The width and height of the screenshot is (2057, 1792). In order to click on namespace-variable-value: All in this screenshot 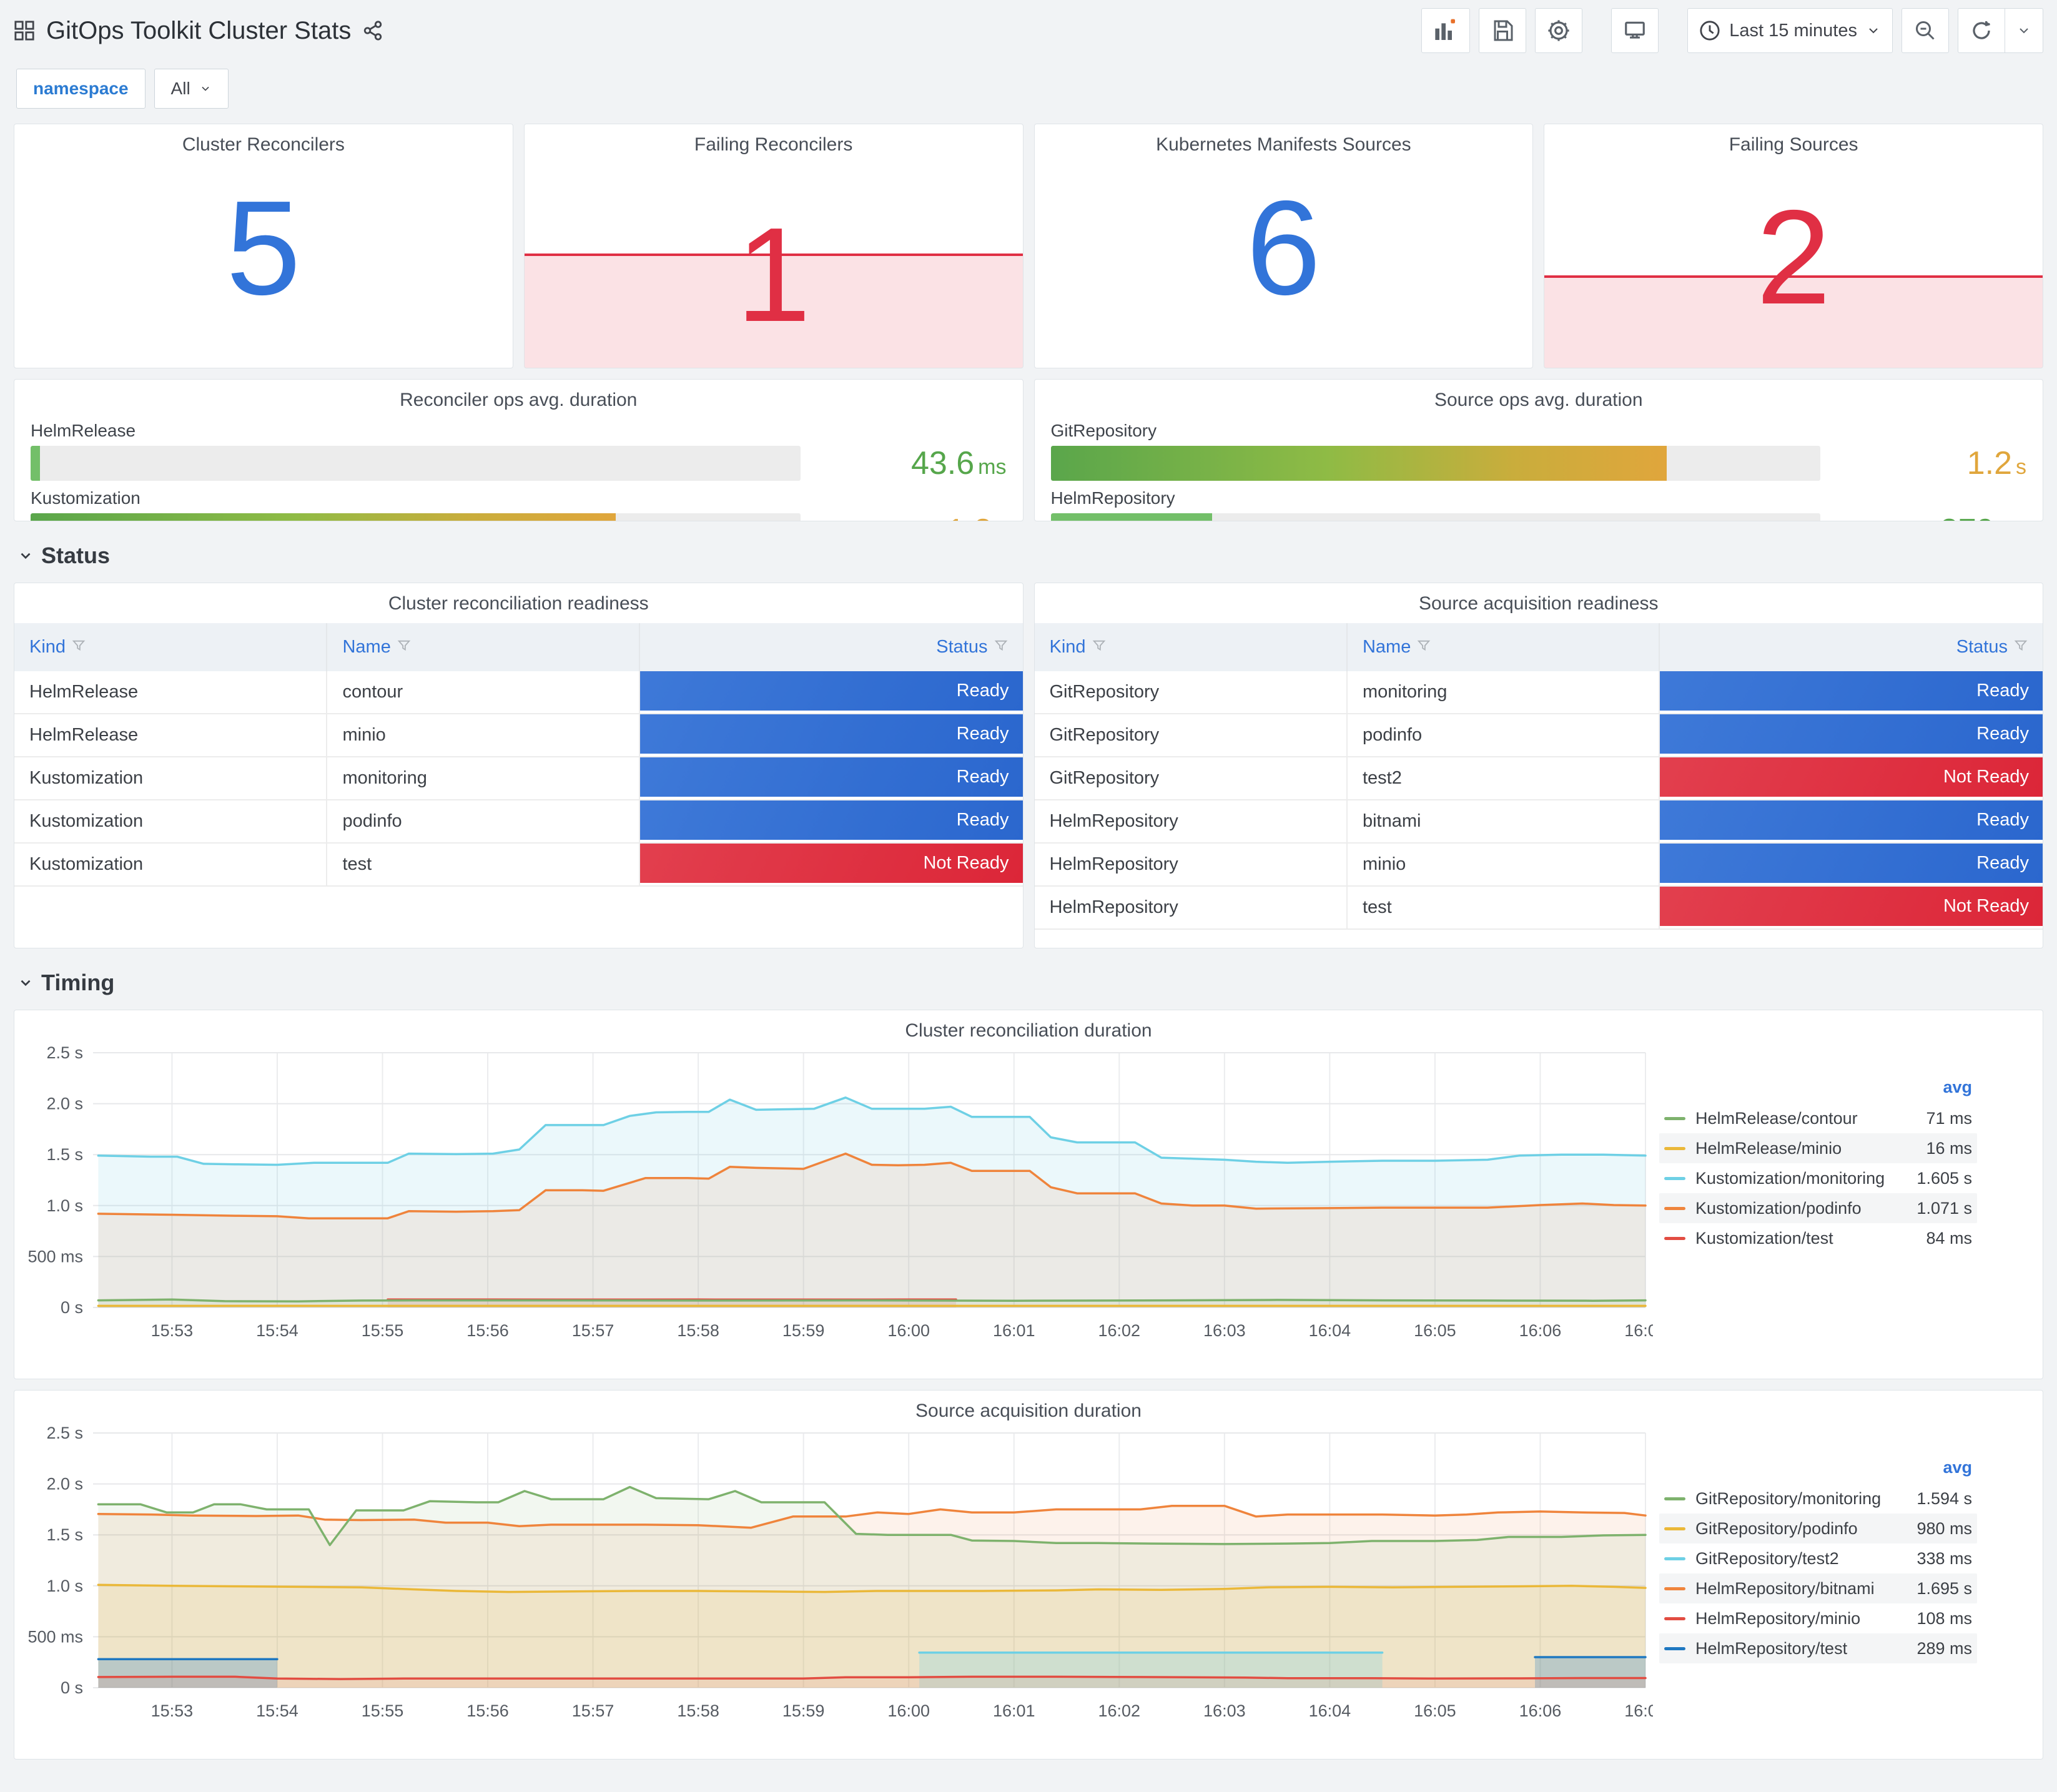, I will do `click(192, 89)`.